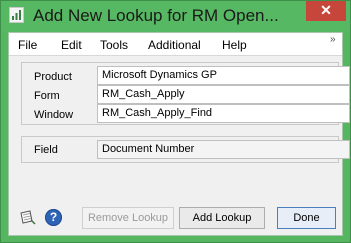  What do you see at coordinates (54, 115) in the screenshot?
I see `window-label: Window` at bounding box center [54, 115].